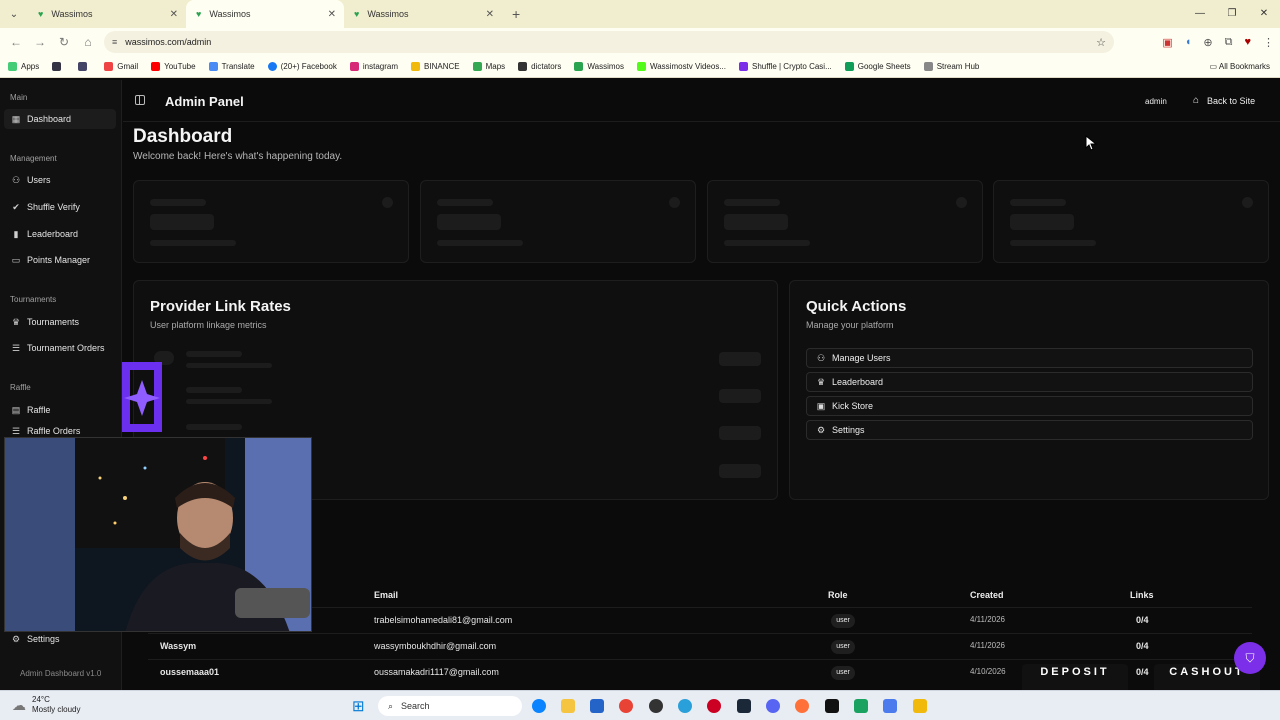  Describe the element at coordinates (16, 259) in the screenshot. I see `wallet-icon: ▭` at that location.